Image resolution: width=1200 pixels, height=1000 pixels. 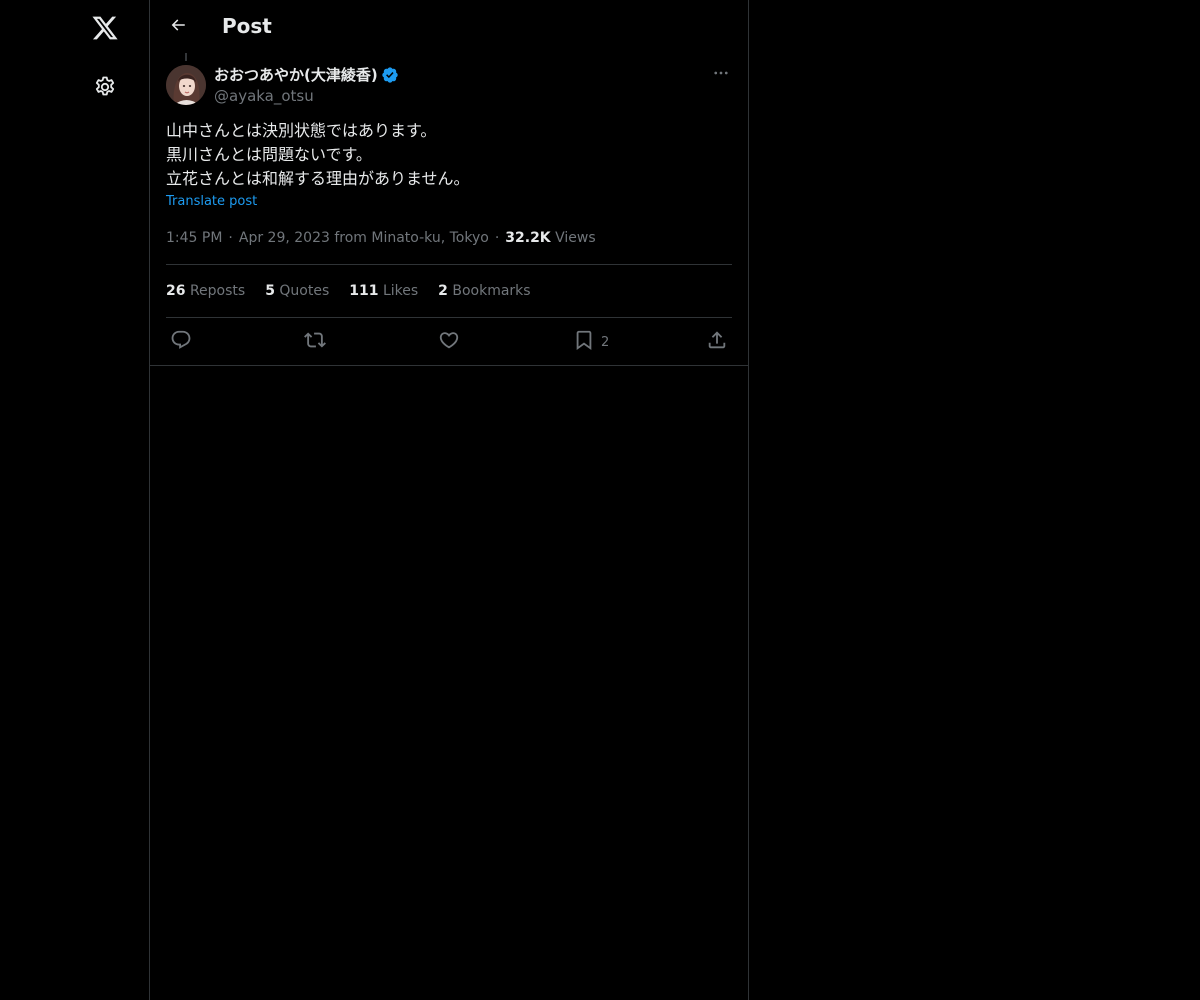 What do you see at coordinates (176, 291) in the screenshot?
I see `reposts-count: 26` at bounding box center [176, 291].